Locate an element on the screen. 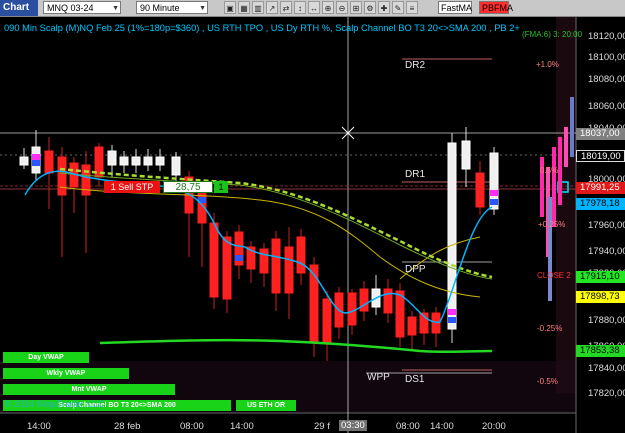 The height and width of the screenshot is (433, 625). price-tag-stop-order: 17991,25 is located at coordinates (600, 188).